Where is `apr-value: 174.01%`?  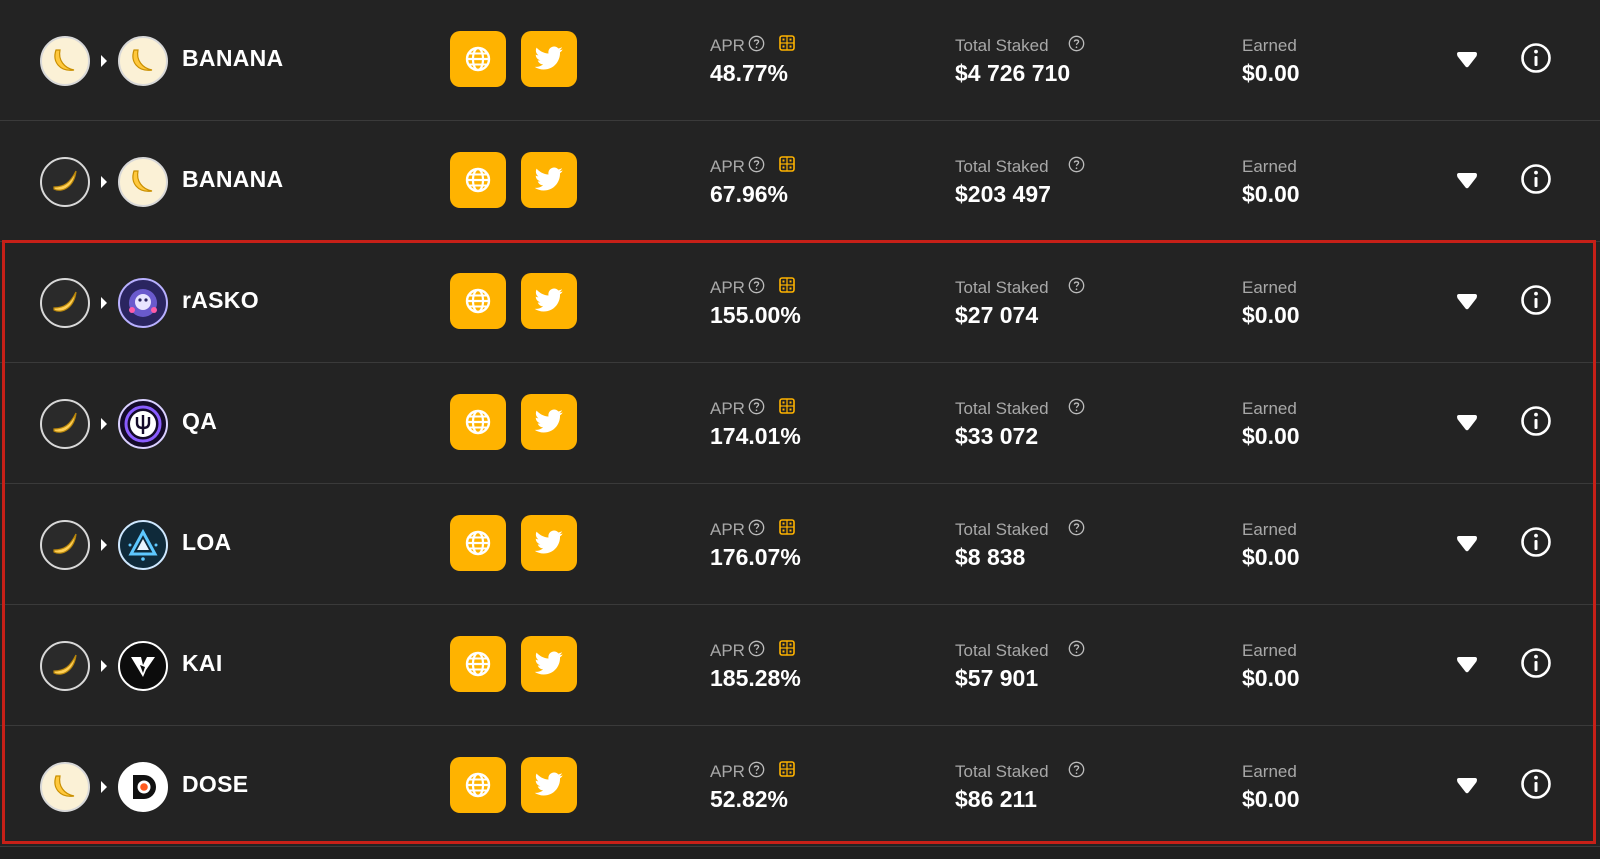
apr-value: 174.01% is located at coordinates (755, 436).